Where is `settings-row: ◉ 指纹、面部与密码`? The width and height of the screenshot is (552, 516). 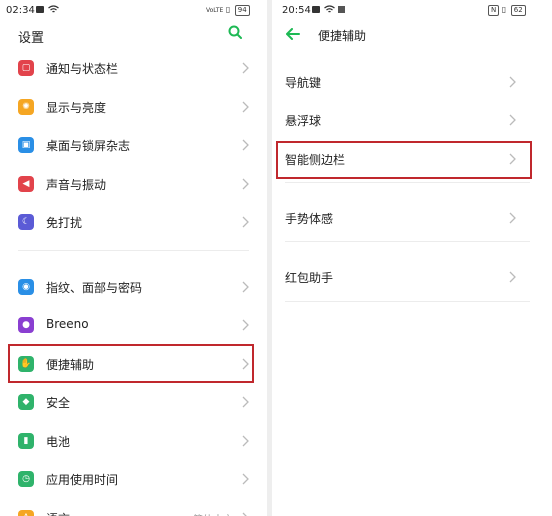
settings-row: ◉ 指纹、面部与密码 is located at coordinates (133, 287).